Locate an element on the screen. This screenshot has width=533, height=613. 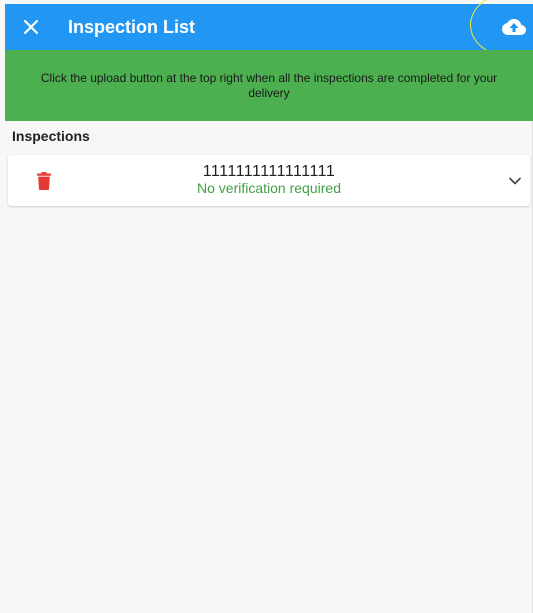
chevron-down-icon is located at coordinates (515, 181).